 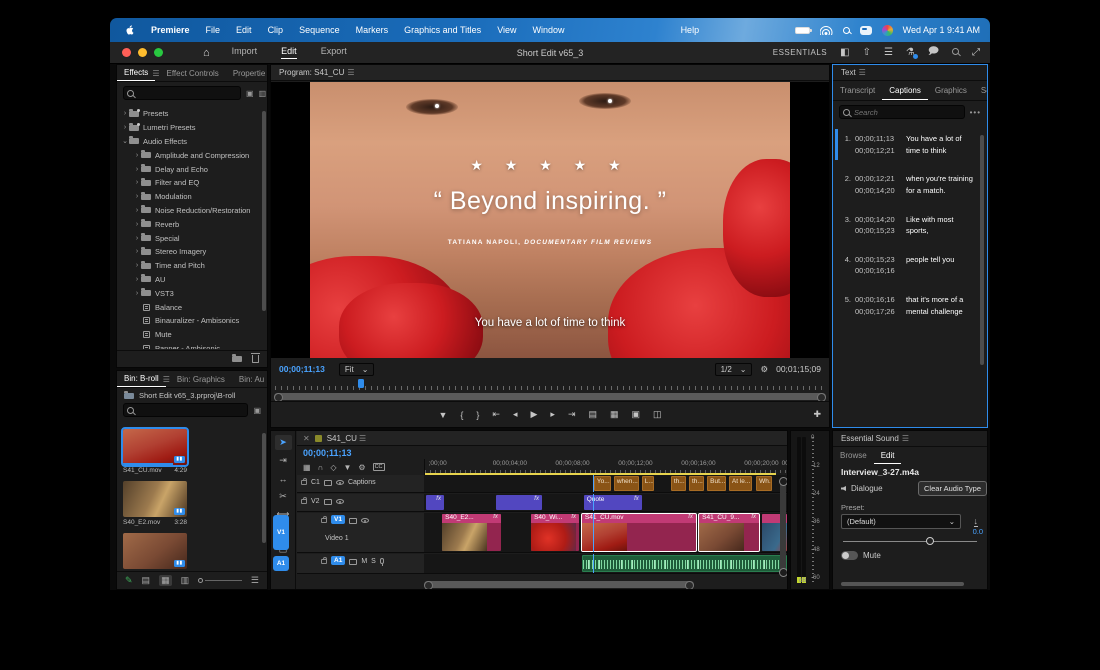 I want to click on workspaces-icon: ☰, so click(x=888, y=52).